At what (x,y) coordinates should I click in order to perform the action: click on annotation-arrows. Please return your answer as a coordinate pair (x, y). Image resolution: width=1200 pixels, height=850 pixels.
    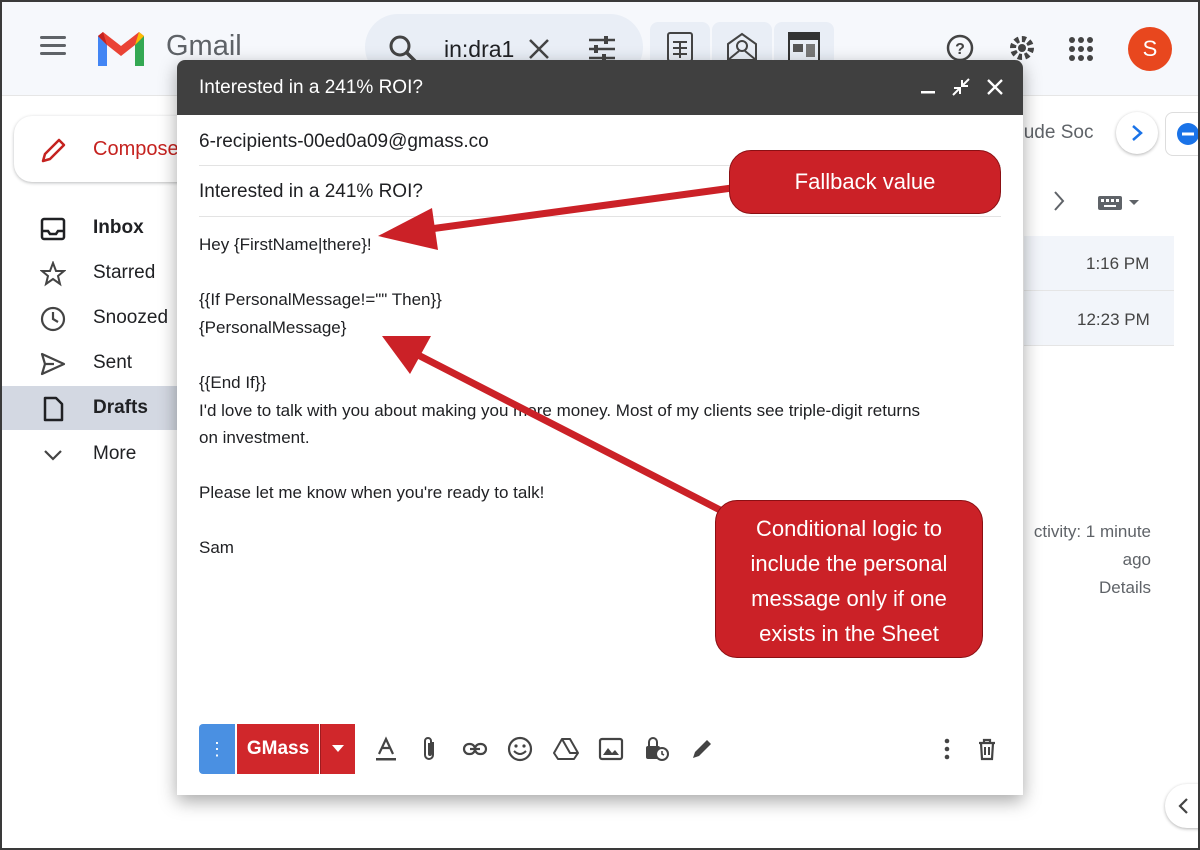
    Looking at the image, I should click on (557, 349).